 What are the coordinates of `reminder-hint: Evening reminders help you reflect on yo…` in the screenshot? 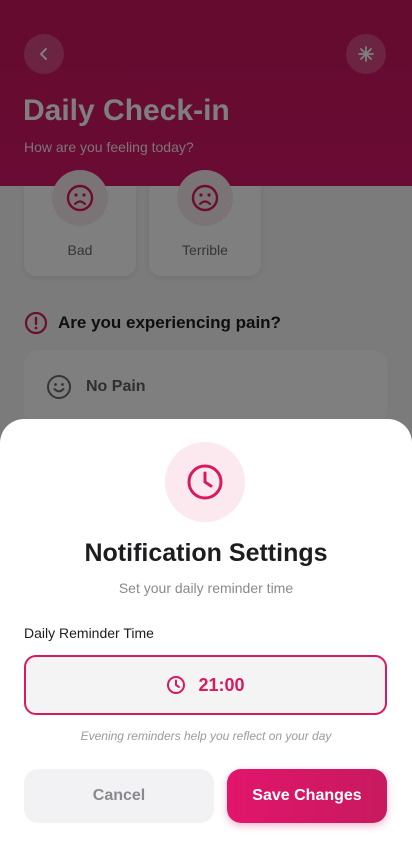 It's located at (206, 736).